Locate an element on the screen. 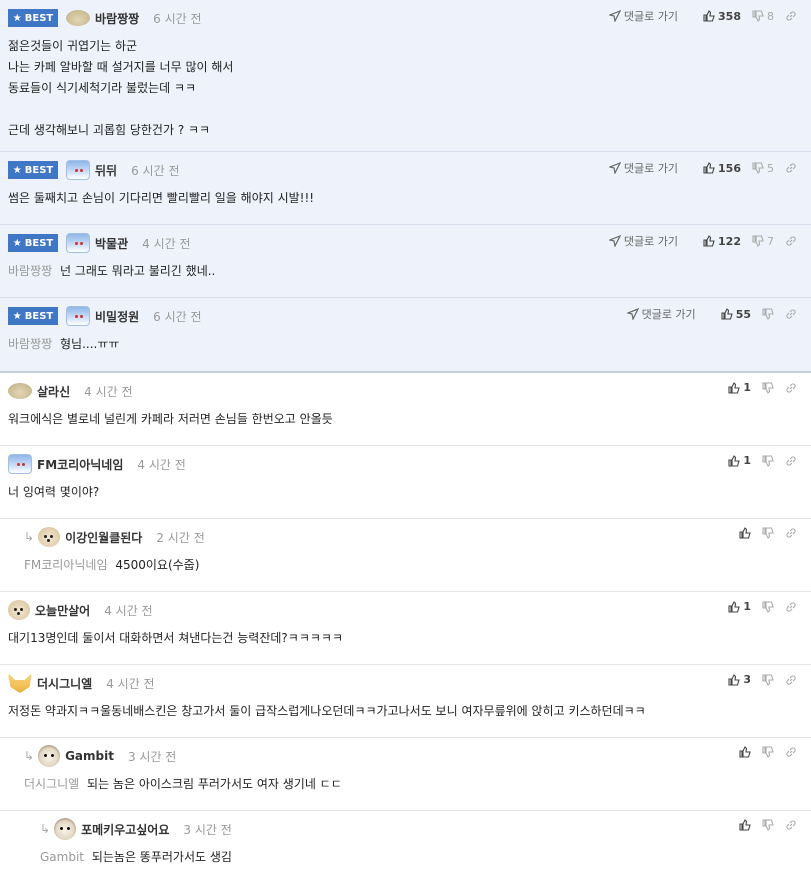 The width and height of the screenshot is (811, 879). comment-author: 바람짱짱 is located at coordinates (117, 18).